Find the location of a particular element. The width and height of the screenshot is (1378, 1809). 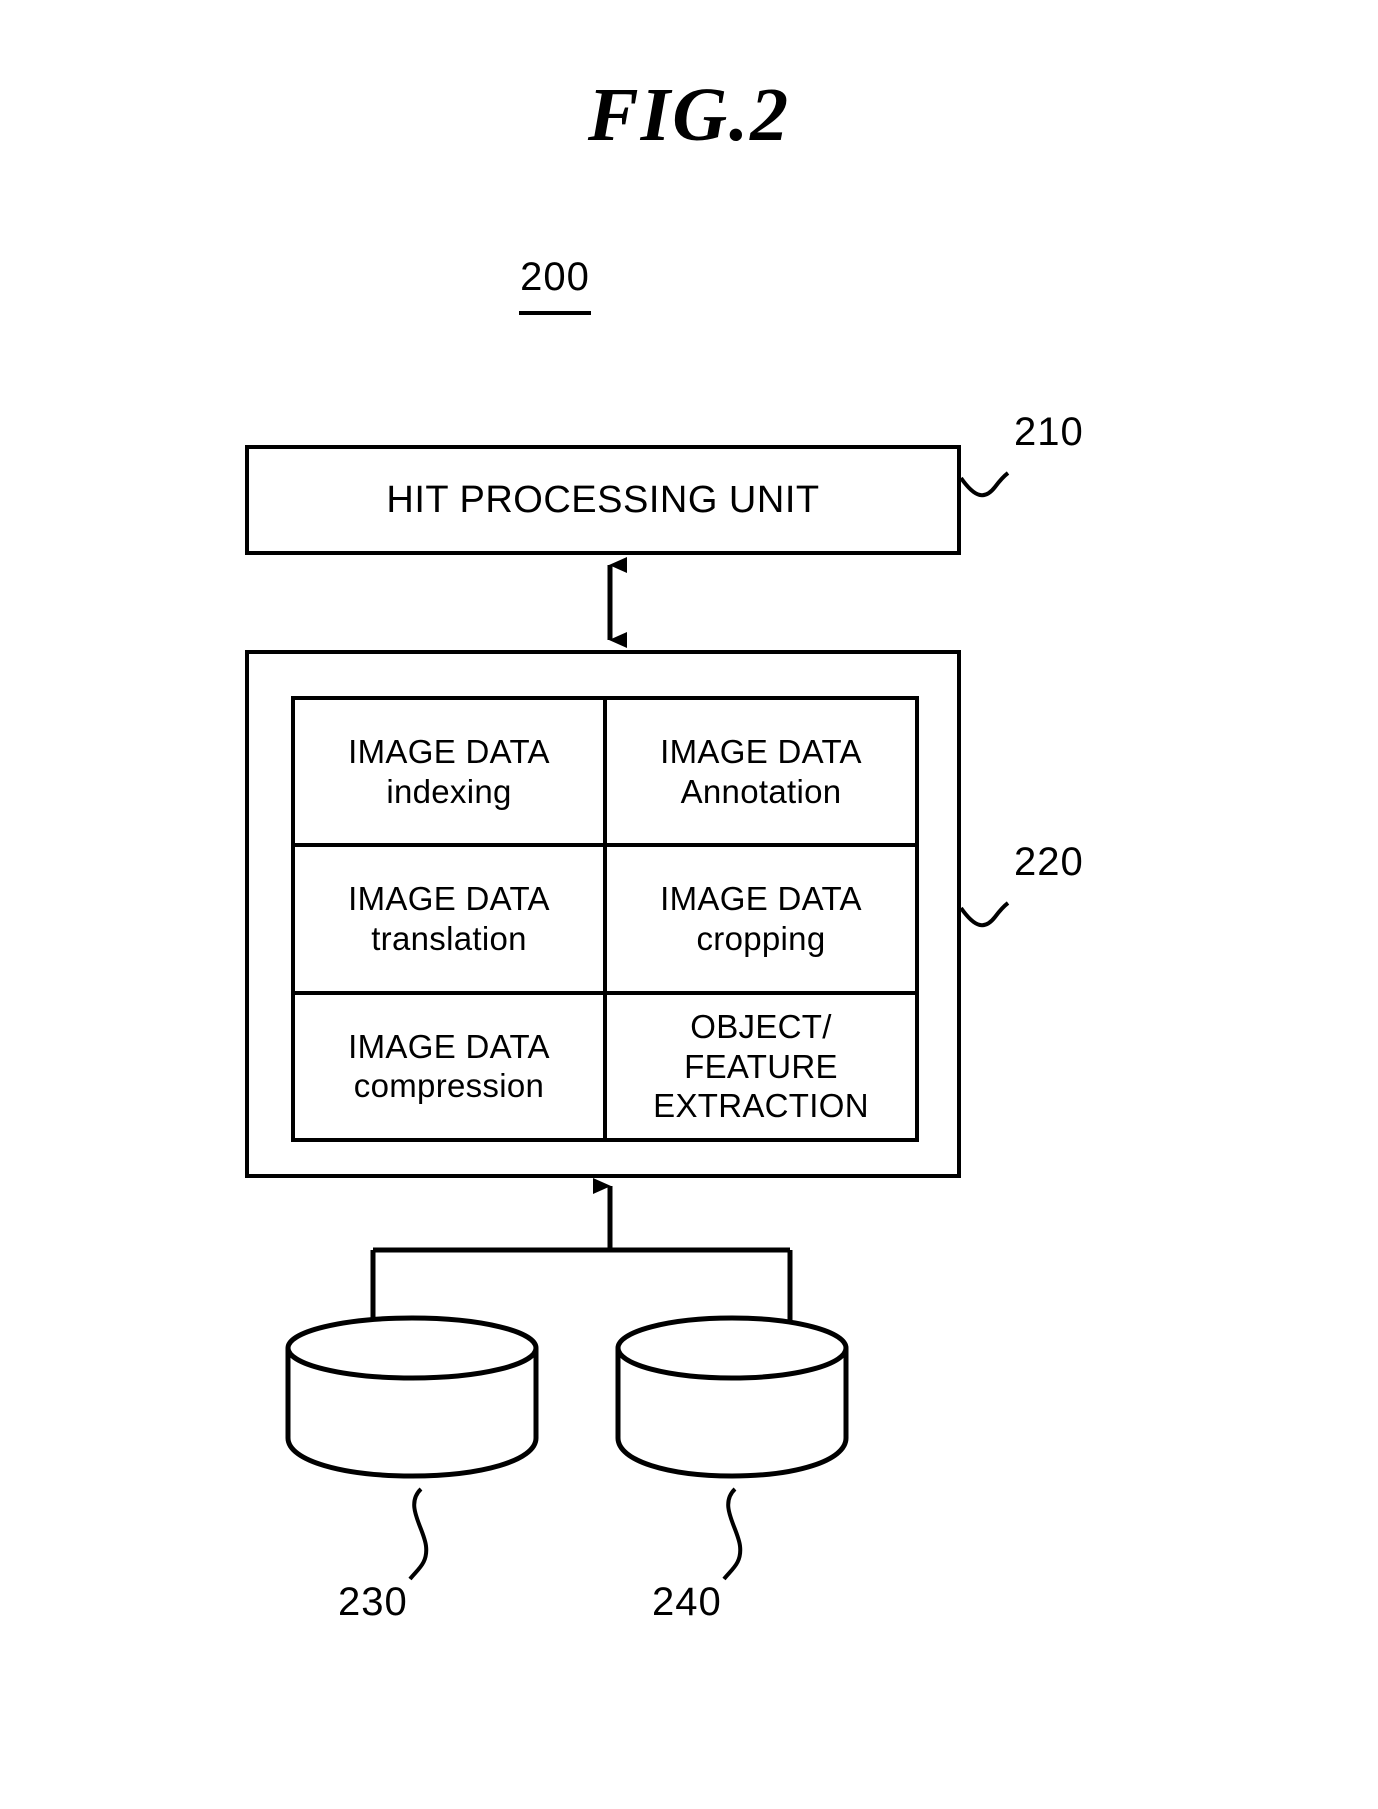

producer-profile-db-line-1: PRODUCER is located at coordinates (412, 1399).